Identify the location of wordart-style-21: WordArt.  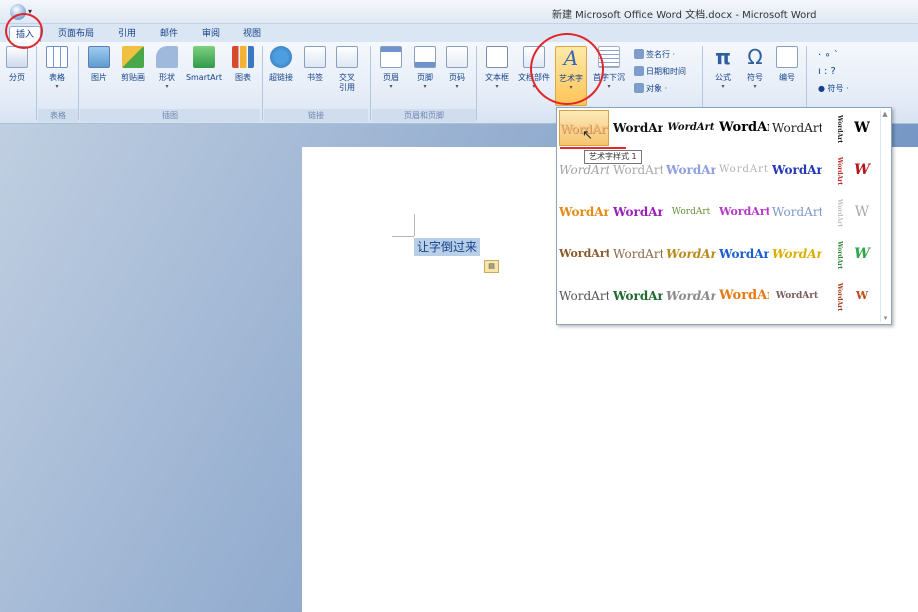
(584, 296).